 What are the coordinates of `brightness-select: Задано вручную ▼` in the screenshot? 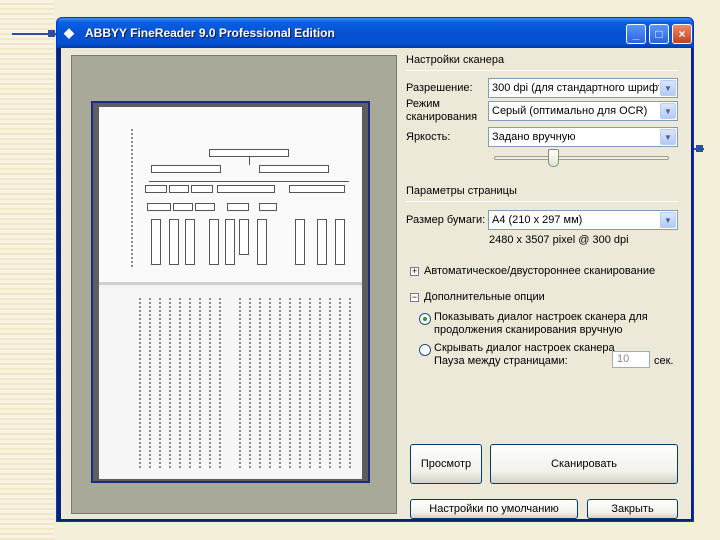 It's located at (583, 137).